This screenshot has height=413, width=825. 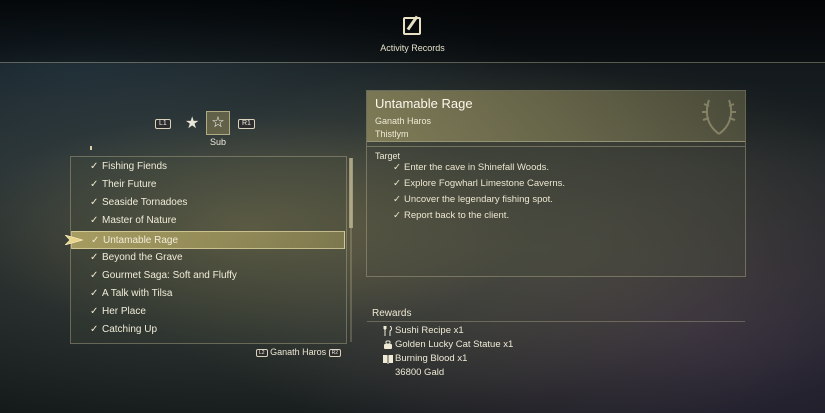 What do you see at coordinates (719, 117) in the screenshot?
I see `laurel-emblem-icon` at bounding box center [719, 117].